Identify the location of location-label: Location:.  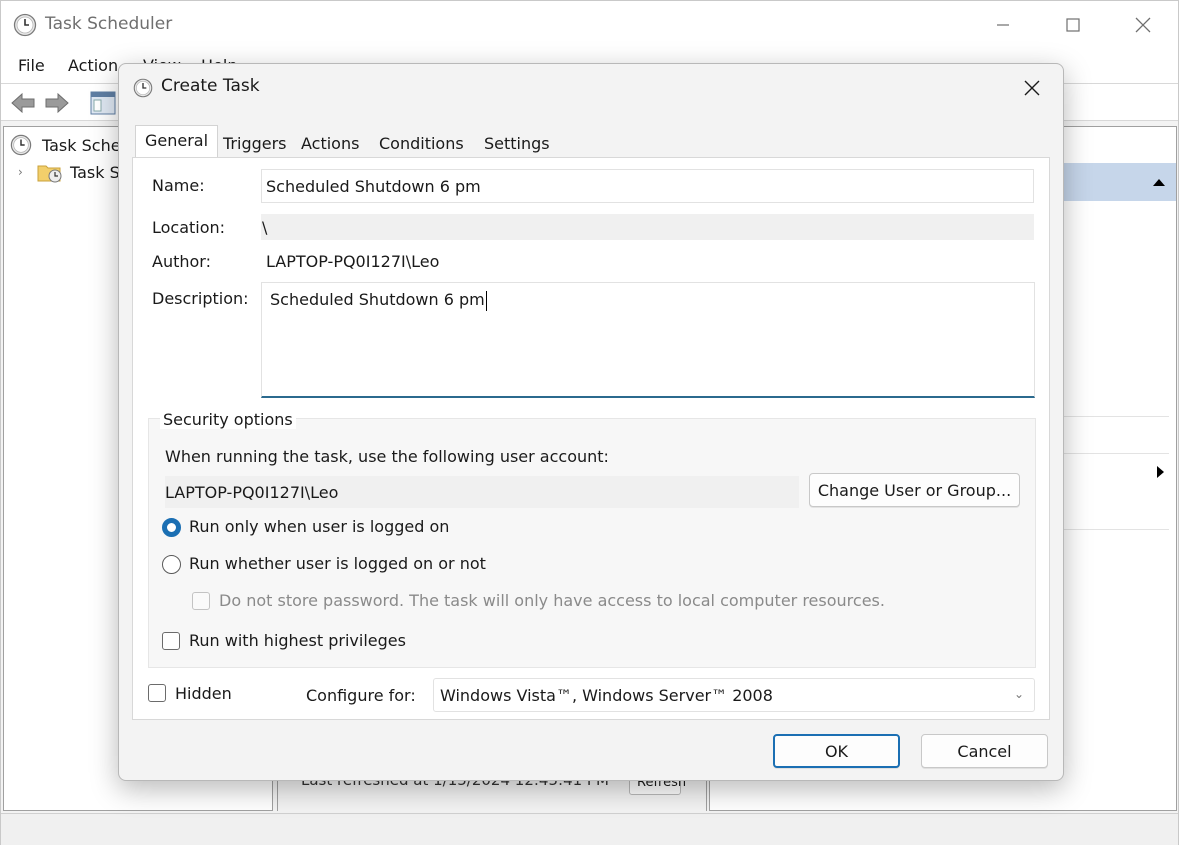
(189, 227).